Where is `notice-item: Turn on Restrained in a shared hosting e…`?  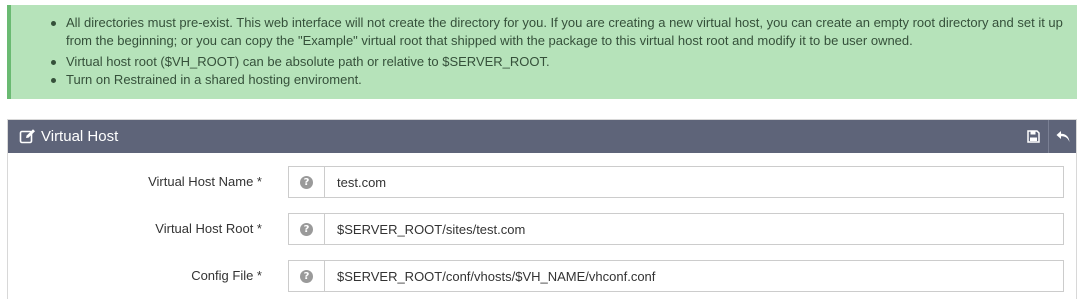
notice-item: Turn on Restrained in a shared hosting e… is located at coordinates (541, 80).